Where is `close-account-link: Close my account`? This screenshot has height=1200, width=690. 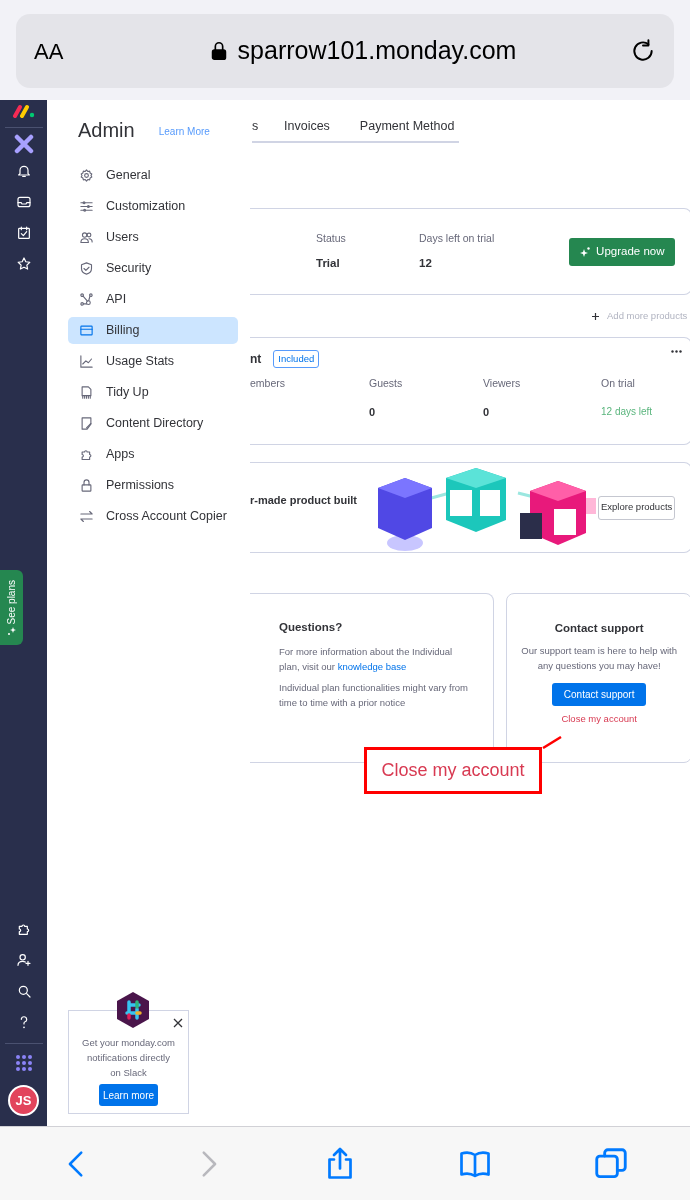 close-account-link: Close my account is located at coordinates (599, 719).